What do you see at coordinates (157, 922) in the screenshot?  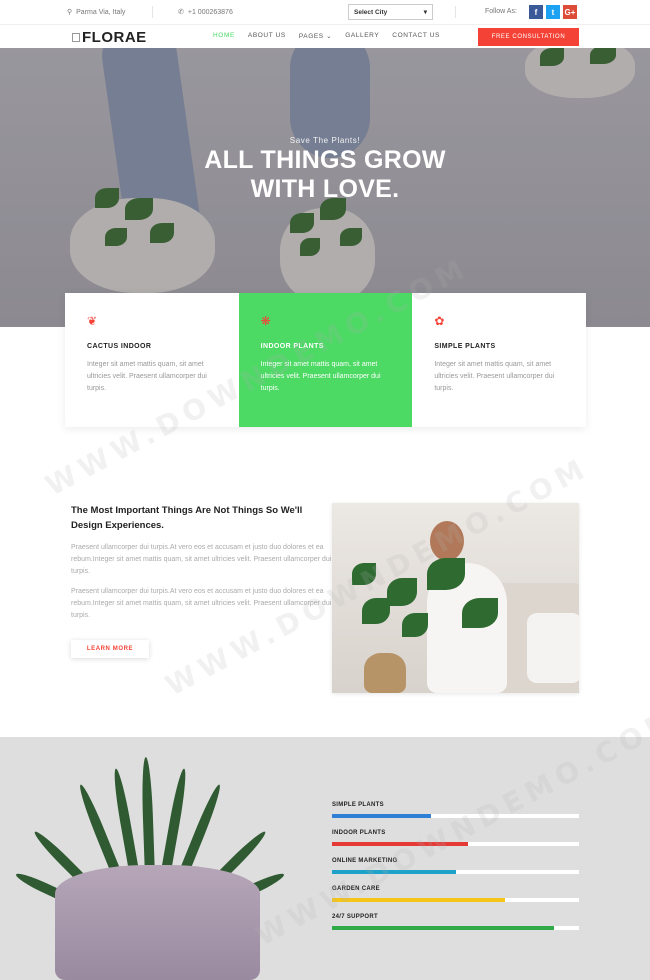 I see `plant-pot` at bounding box center [157, 922].